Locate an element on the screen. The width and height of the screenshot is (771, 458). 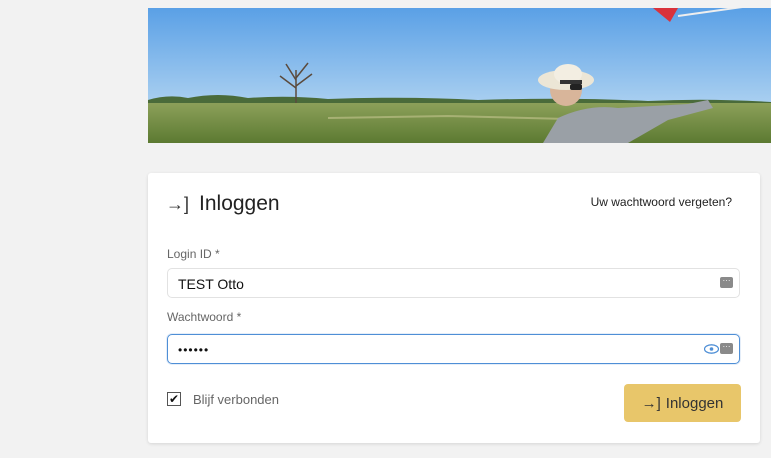
login-button-label: Inloggen is located at coordinates (694, 403).